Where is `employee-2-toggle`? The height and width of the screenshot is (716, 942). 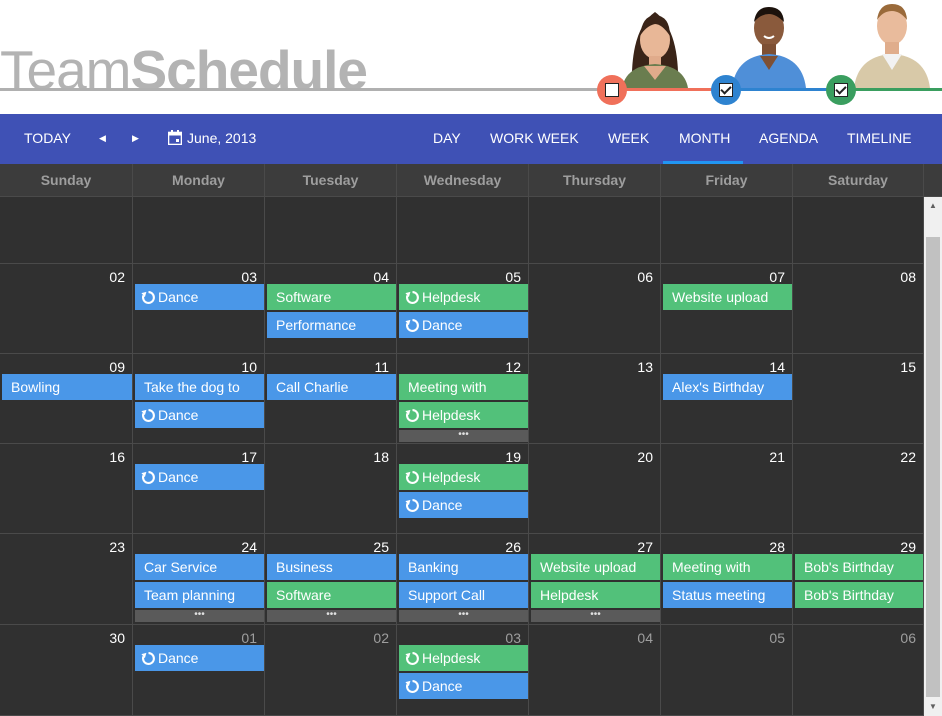
employee-2-toggle is located at coordinates (726, 90).